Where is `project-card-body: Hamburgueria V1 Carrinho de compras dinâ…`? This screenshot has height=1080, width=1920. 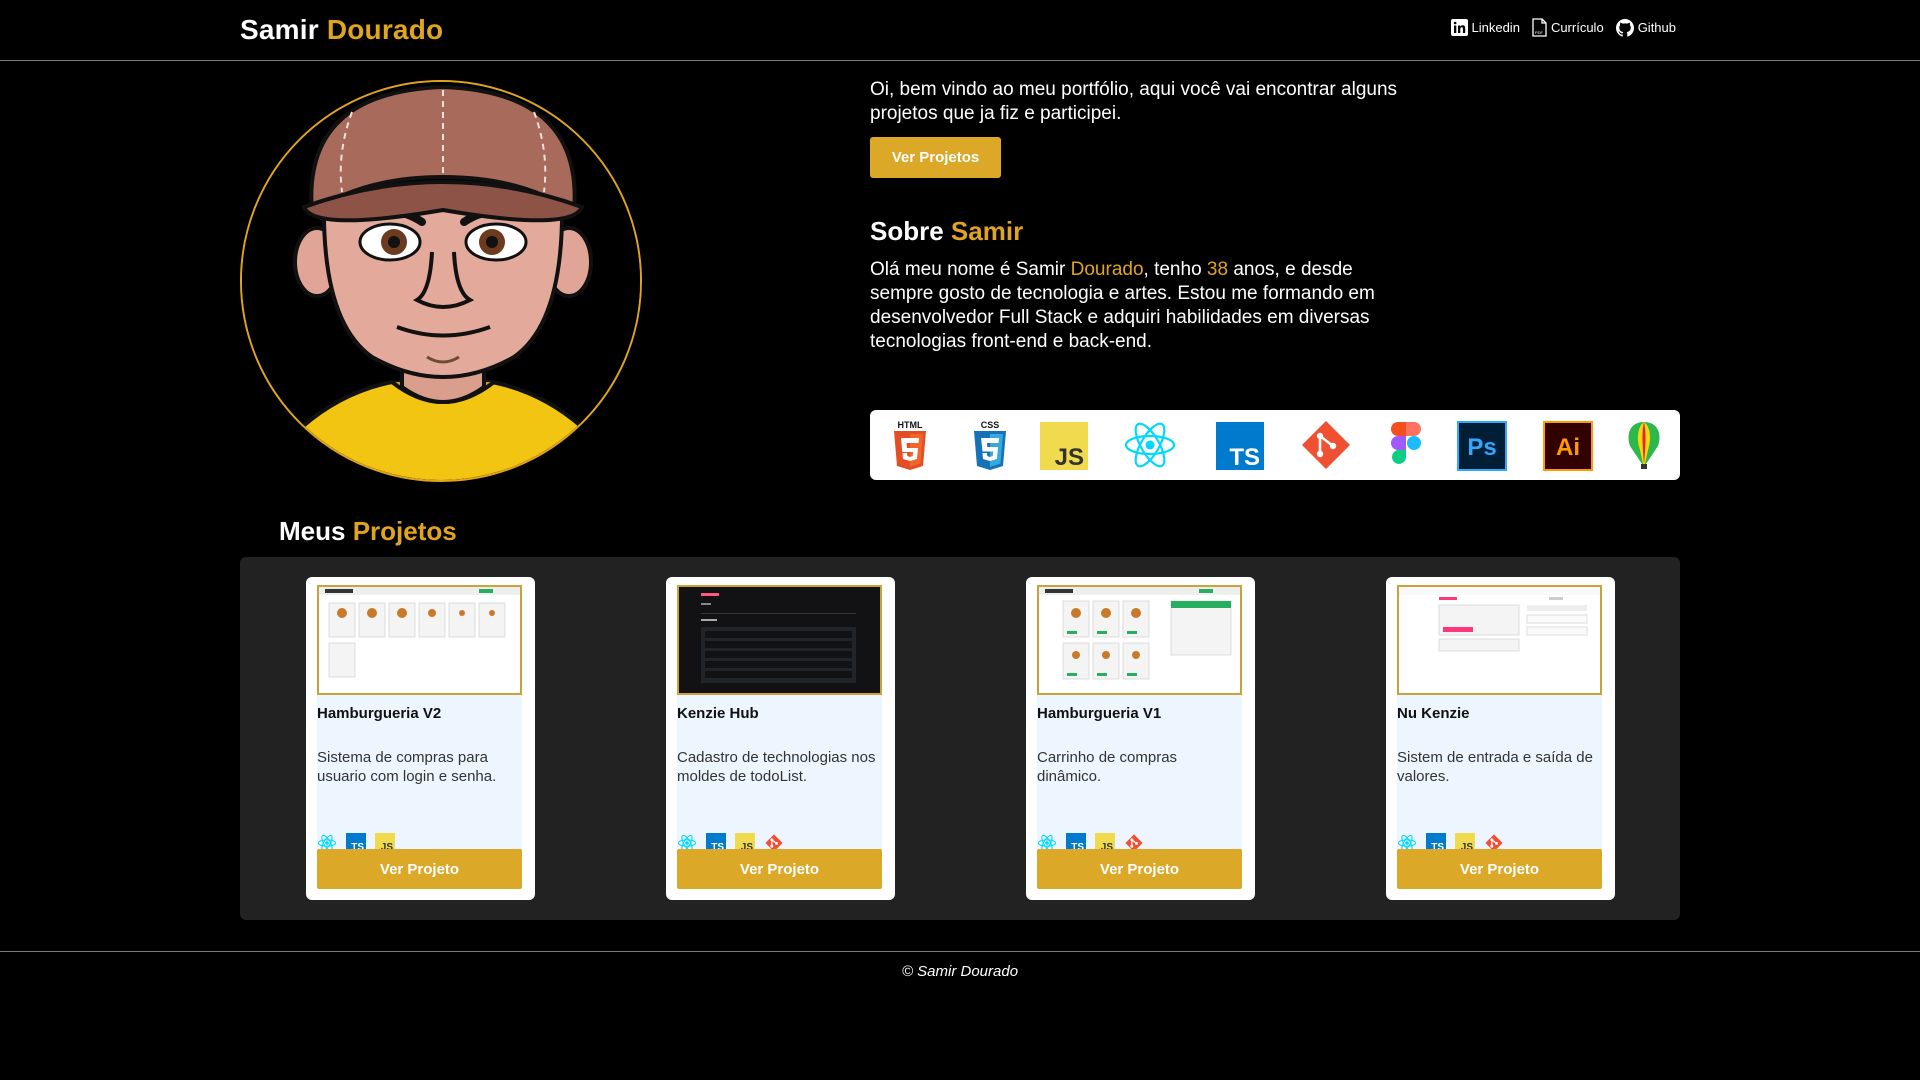 project-card-body: Hamburgueria V1 Carrinho de compras dinâ… is located at coordinates (1139, 736).